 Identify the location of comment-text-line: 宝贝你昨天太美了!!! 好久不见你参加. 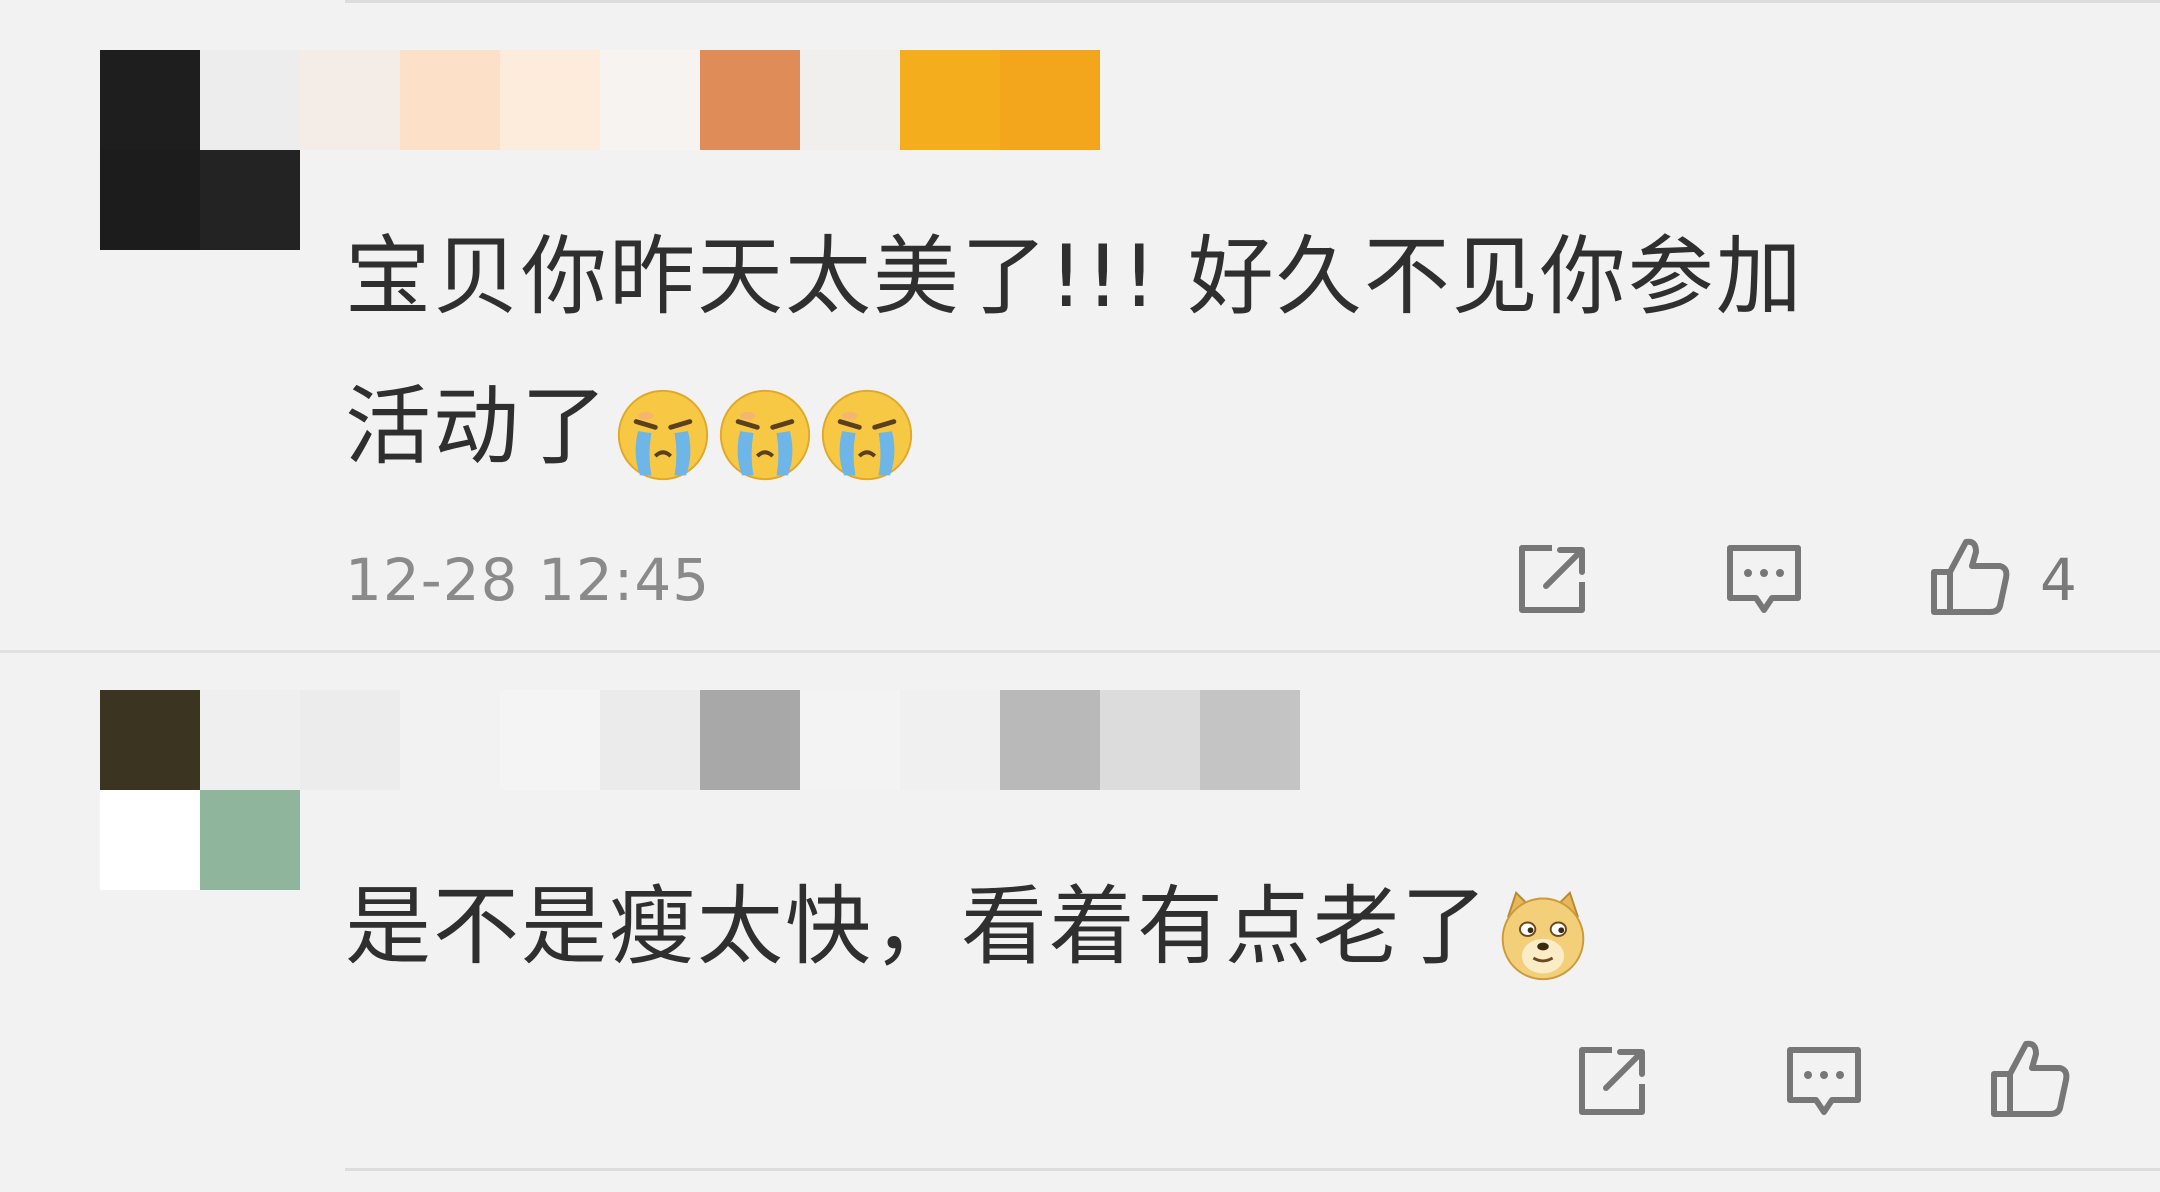
(1074, 277).